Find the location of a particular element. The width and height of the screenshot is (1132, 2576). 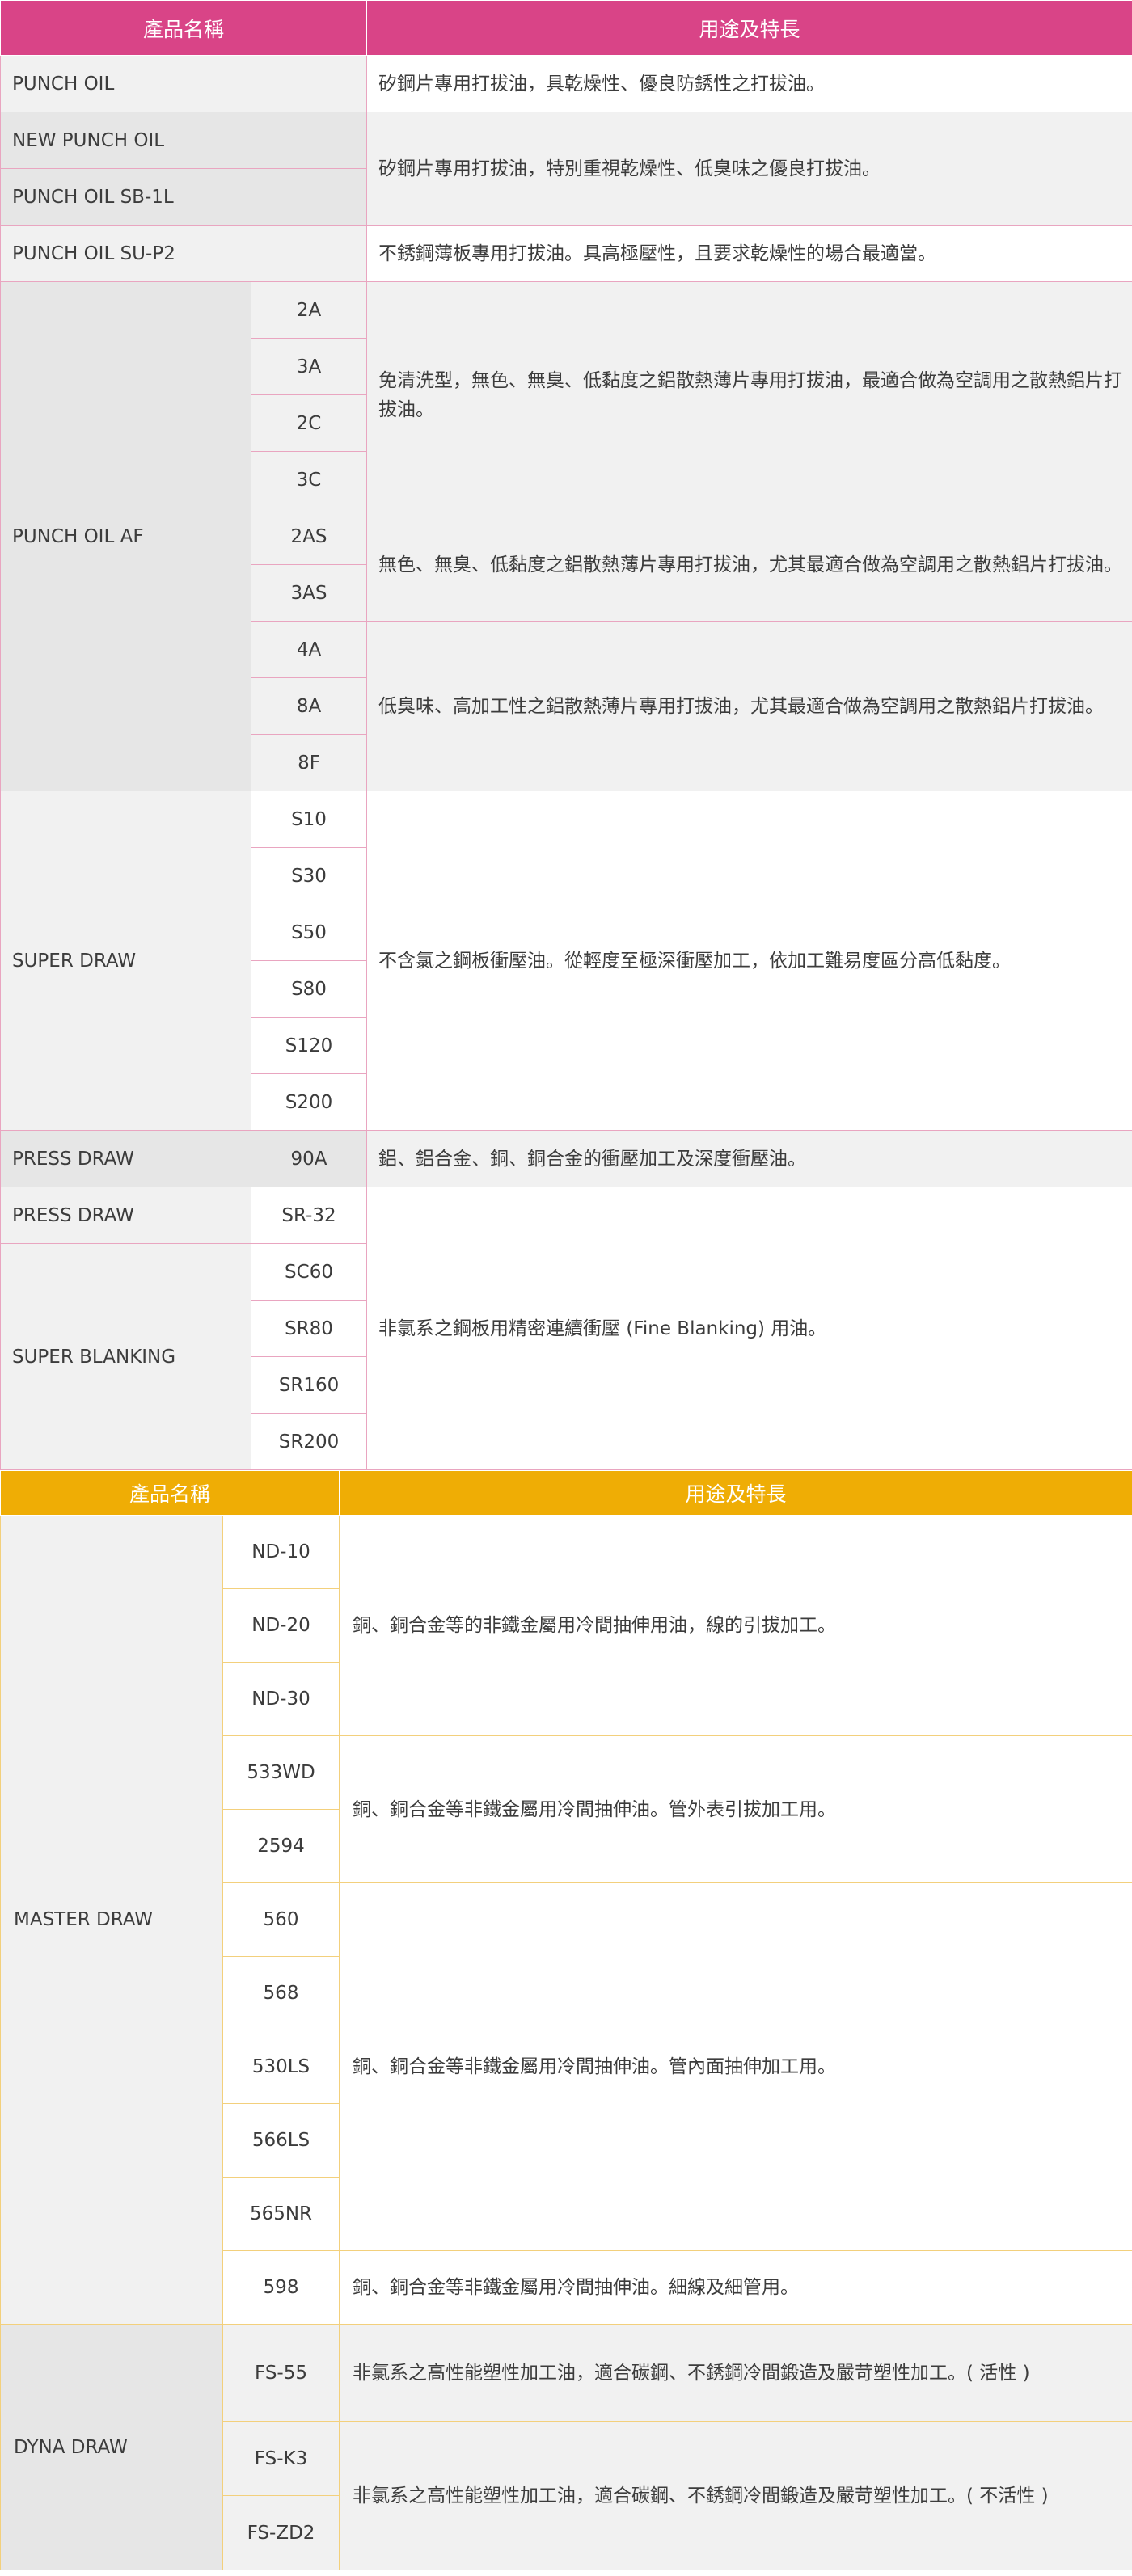

product-description: 低臭味、高加工性之鋁散熱薄片專用打拔油，尤其最適合做為空調用之散熱鋁片打拔油。 is located at coordinates (749, 706).